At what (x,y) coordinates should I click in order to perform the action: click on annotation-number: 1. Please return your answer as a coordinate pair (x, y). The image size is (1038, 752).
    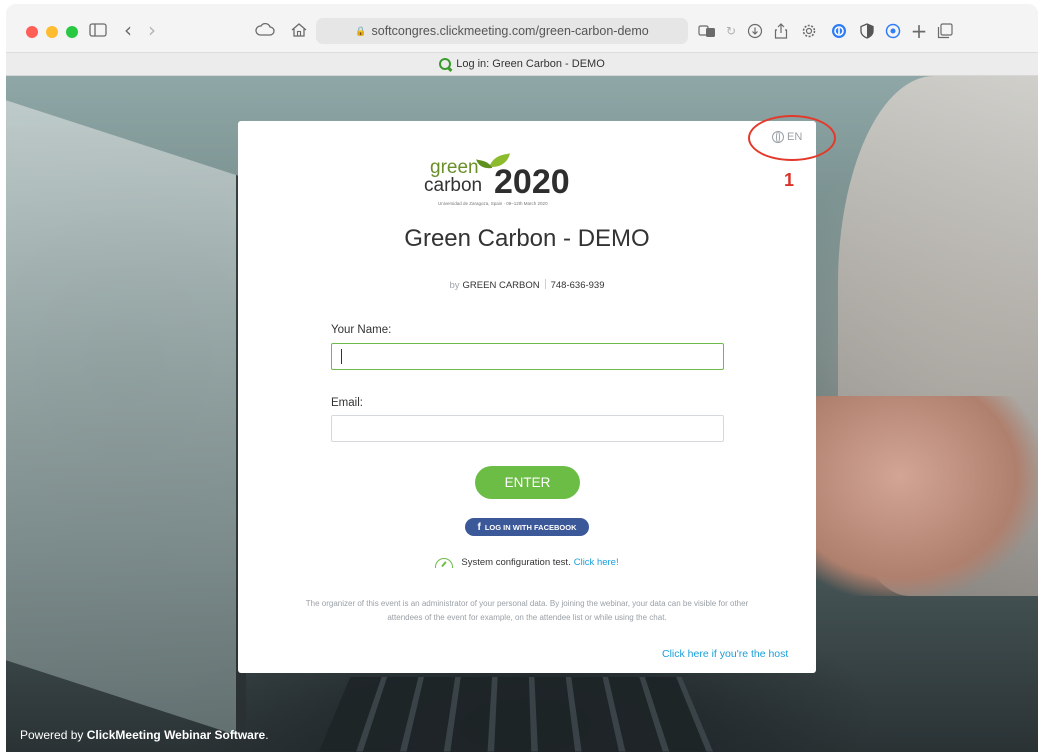
    Looking at the image, I should click on (789, 180).